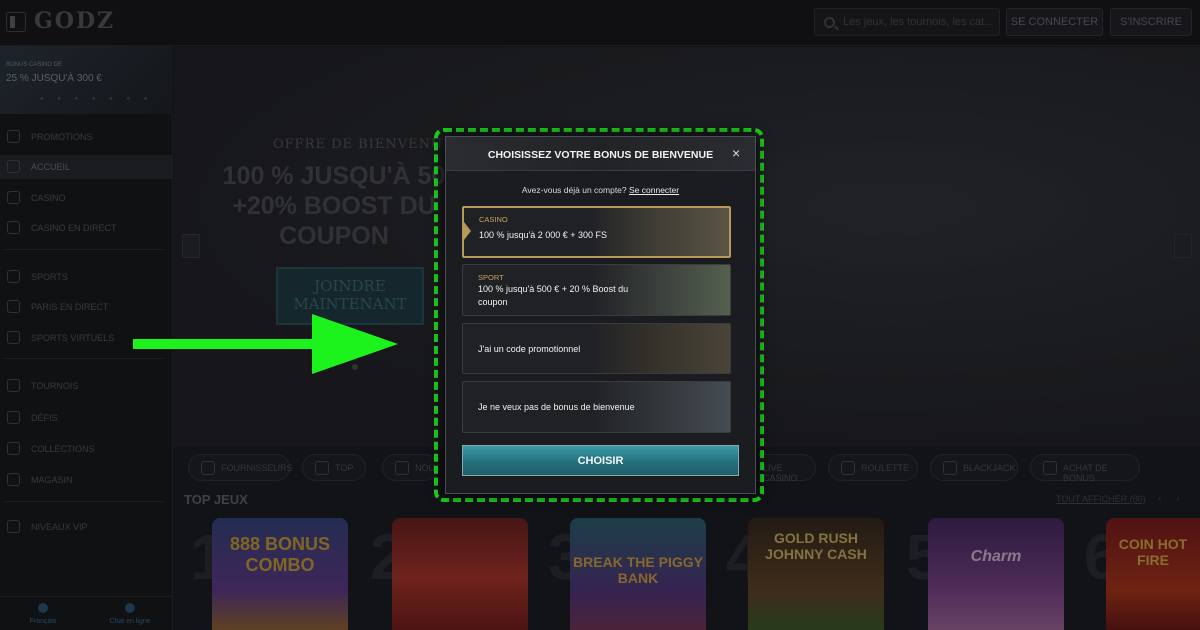 The image size is (1200, 630). I want to click on login-link: Se connecter, so click(654, 190).